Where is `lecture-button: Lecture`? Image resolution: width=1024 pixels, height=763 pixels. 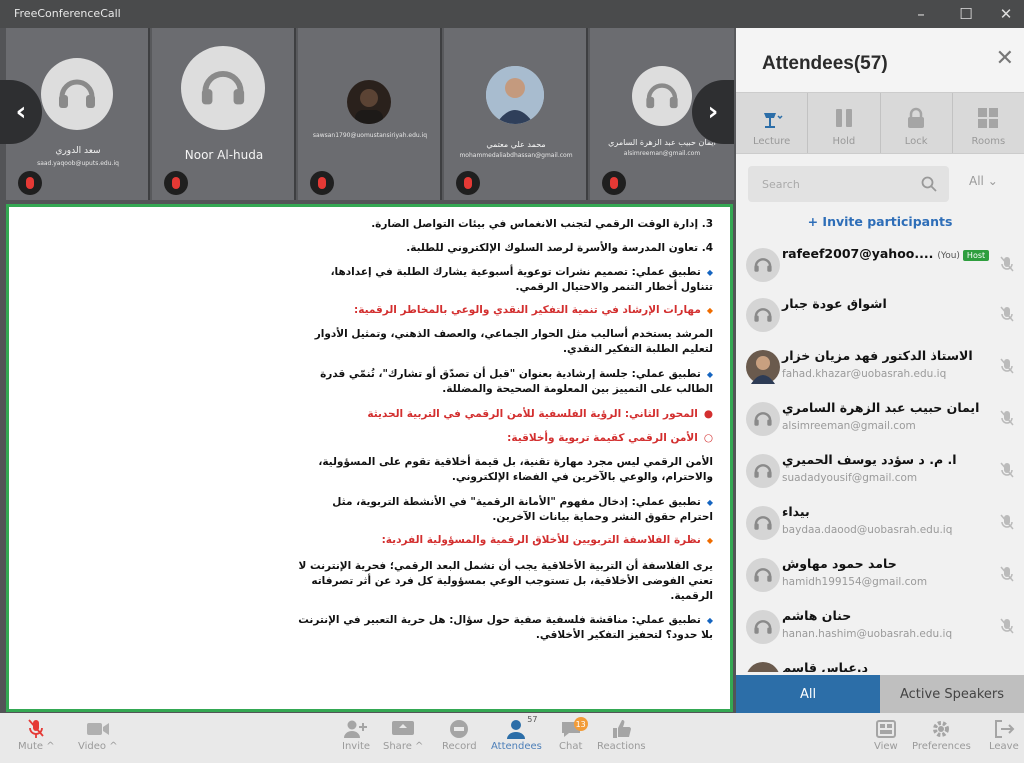
lecture-button: Lecture is located at coordinates (772, 123).